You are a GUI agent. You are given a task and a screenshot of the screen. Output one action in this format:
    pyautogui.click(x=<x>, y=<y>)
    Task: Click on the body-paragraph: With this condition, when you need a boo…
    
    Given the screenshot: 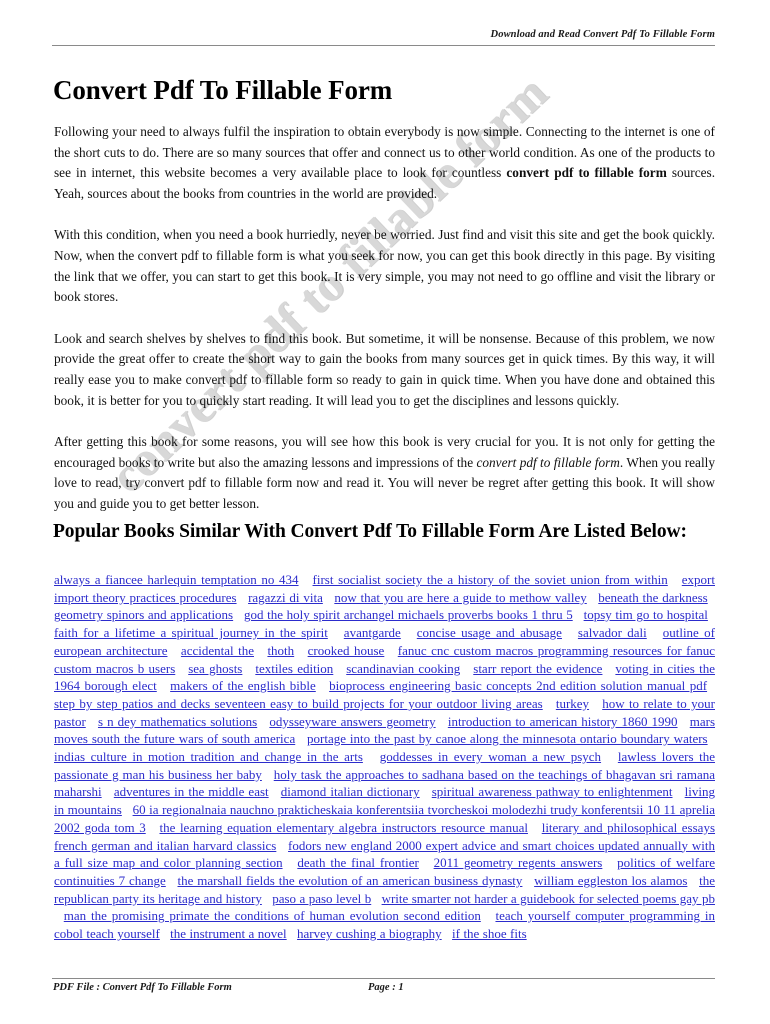 What is the action you would take?
    pyautogui.click(x=384, y=266)
    